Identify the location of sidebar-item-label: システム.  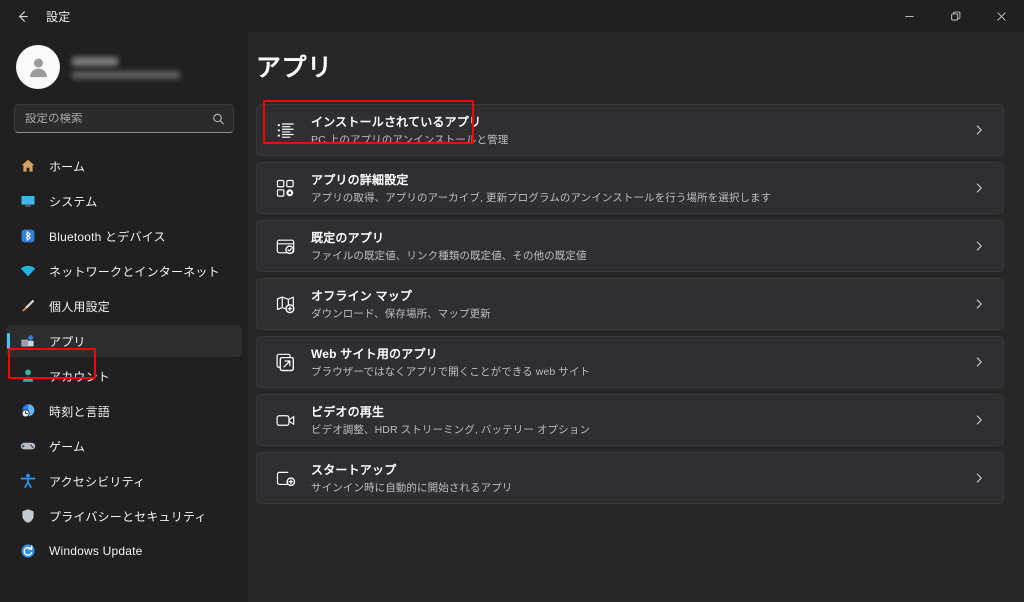
(73, 201).